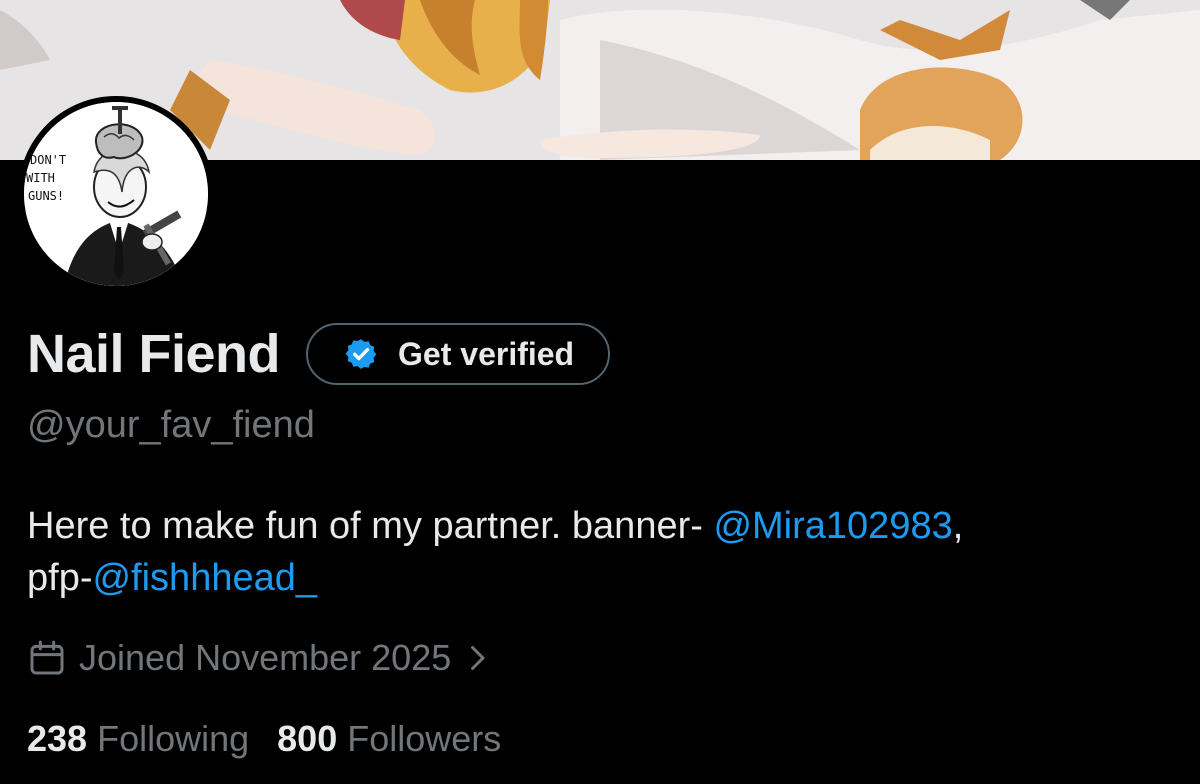  I want to click on svg-text: GUNS!, so click(46, 196).